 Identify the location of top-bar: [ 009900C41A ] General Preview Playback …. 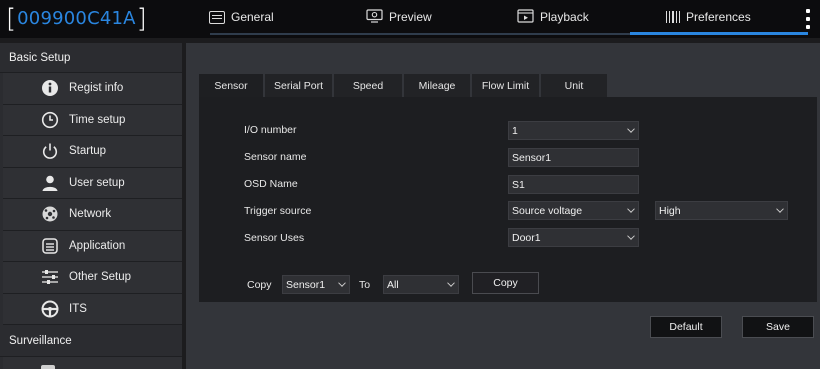
(410, 19).